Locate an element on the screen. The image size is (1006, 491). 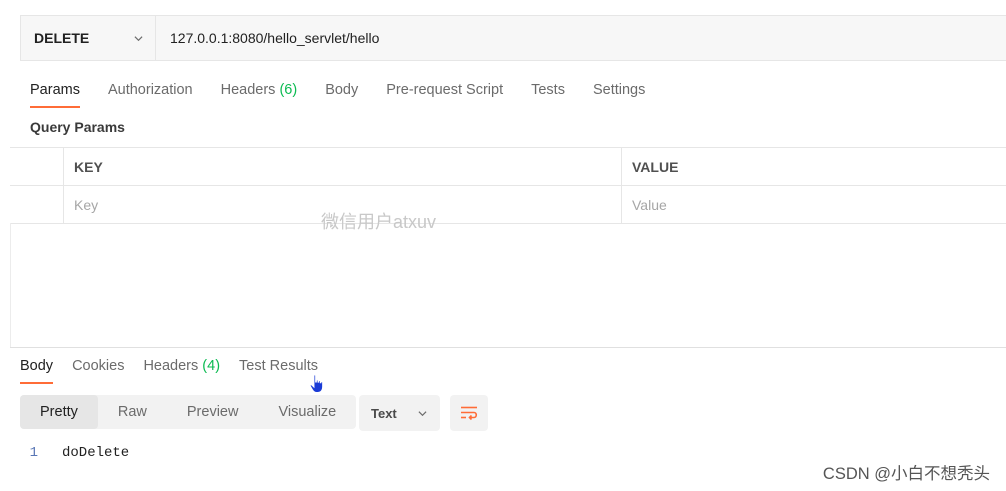
watermark-center: 微信用户atxuv is located at coordinates (379, 222).